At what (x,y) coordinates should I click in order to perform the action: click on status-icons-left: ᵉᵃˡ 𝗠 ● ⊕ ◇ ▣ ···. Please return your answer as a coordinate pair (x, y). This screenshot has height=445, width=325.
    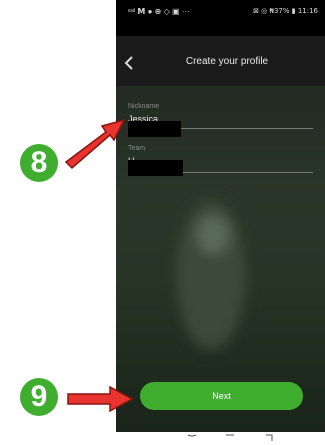
    Looking at the image, I should click on (159, 11).